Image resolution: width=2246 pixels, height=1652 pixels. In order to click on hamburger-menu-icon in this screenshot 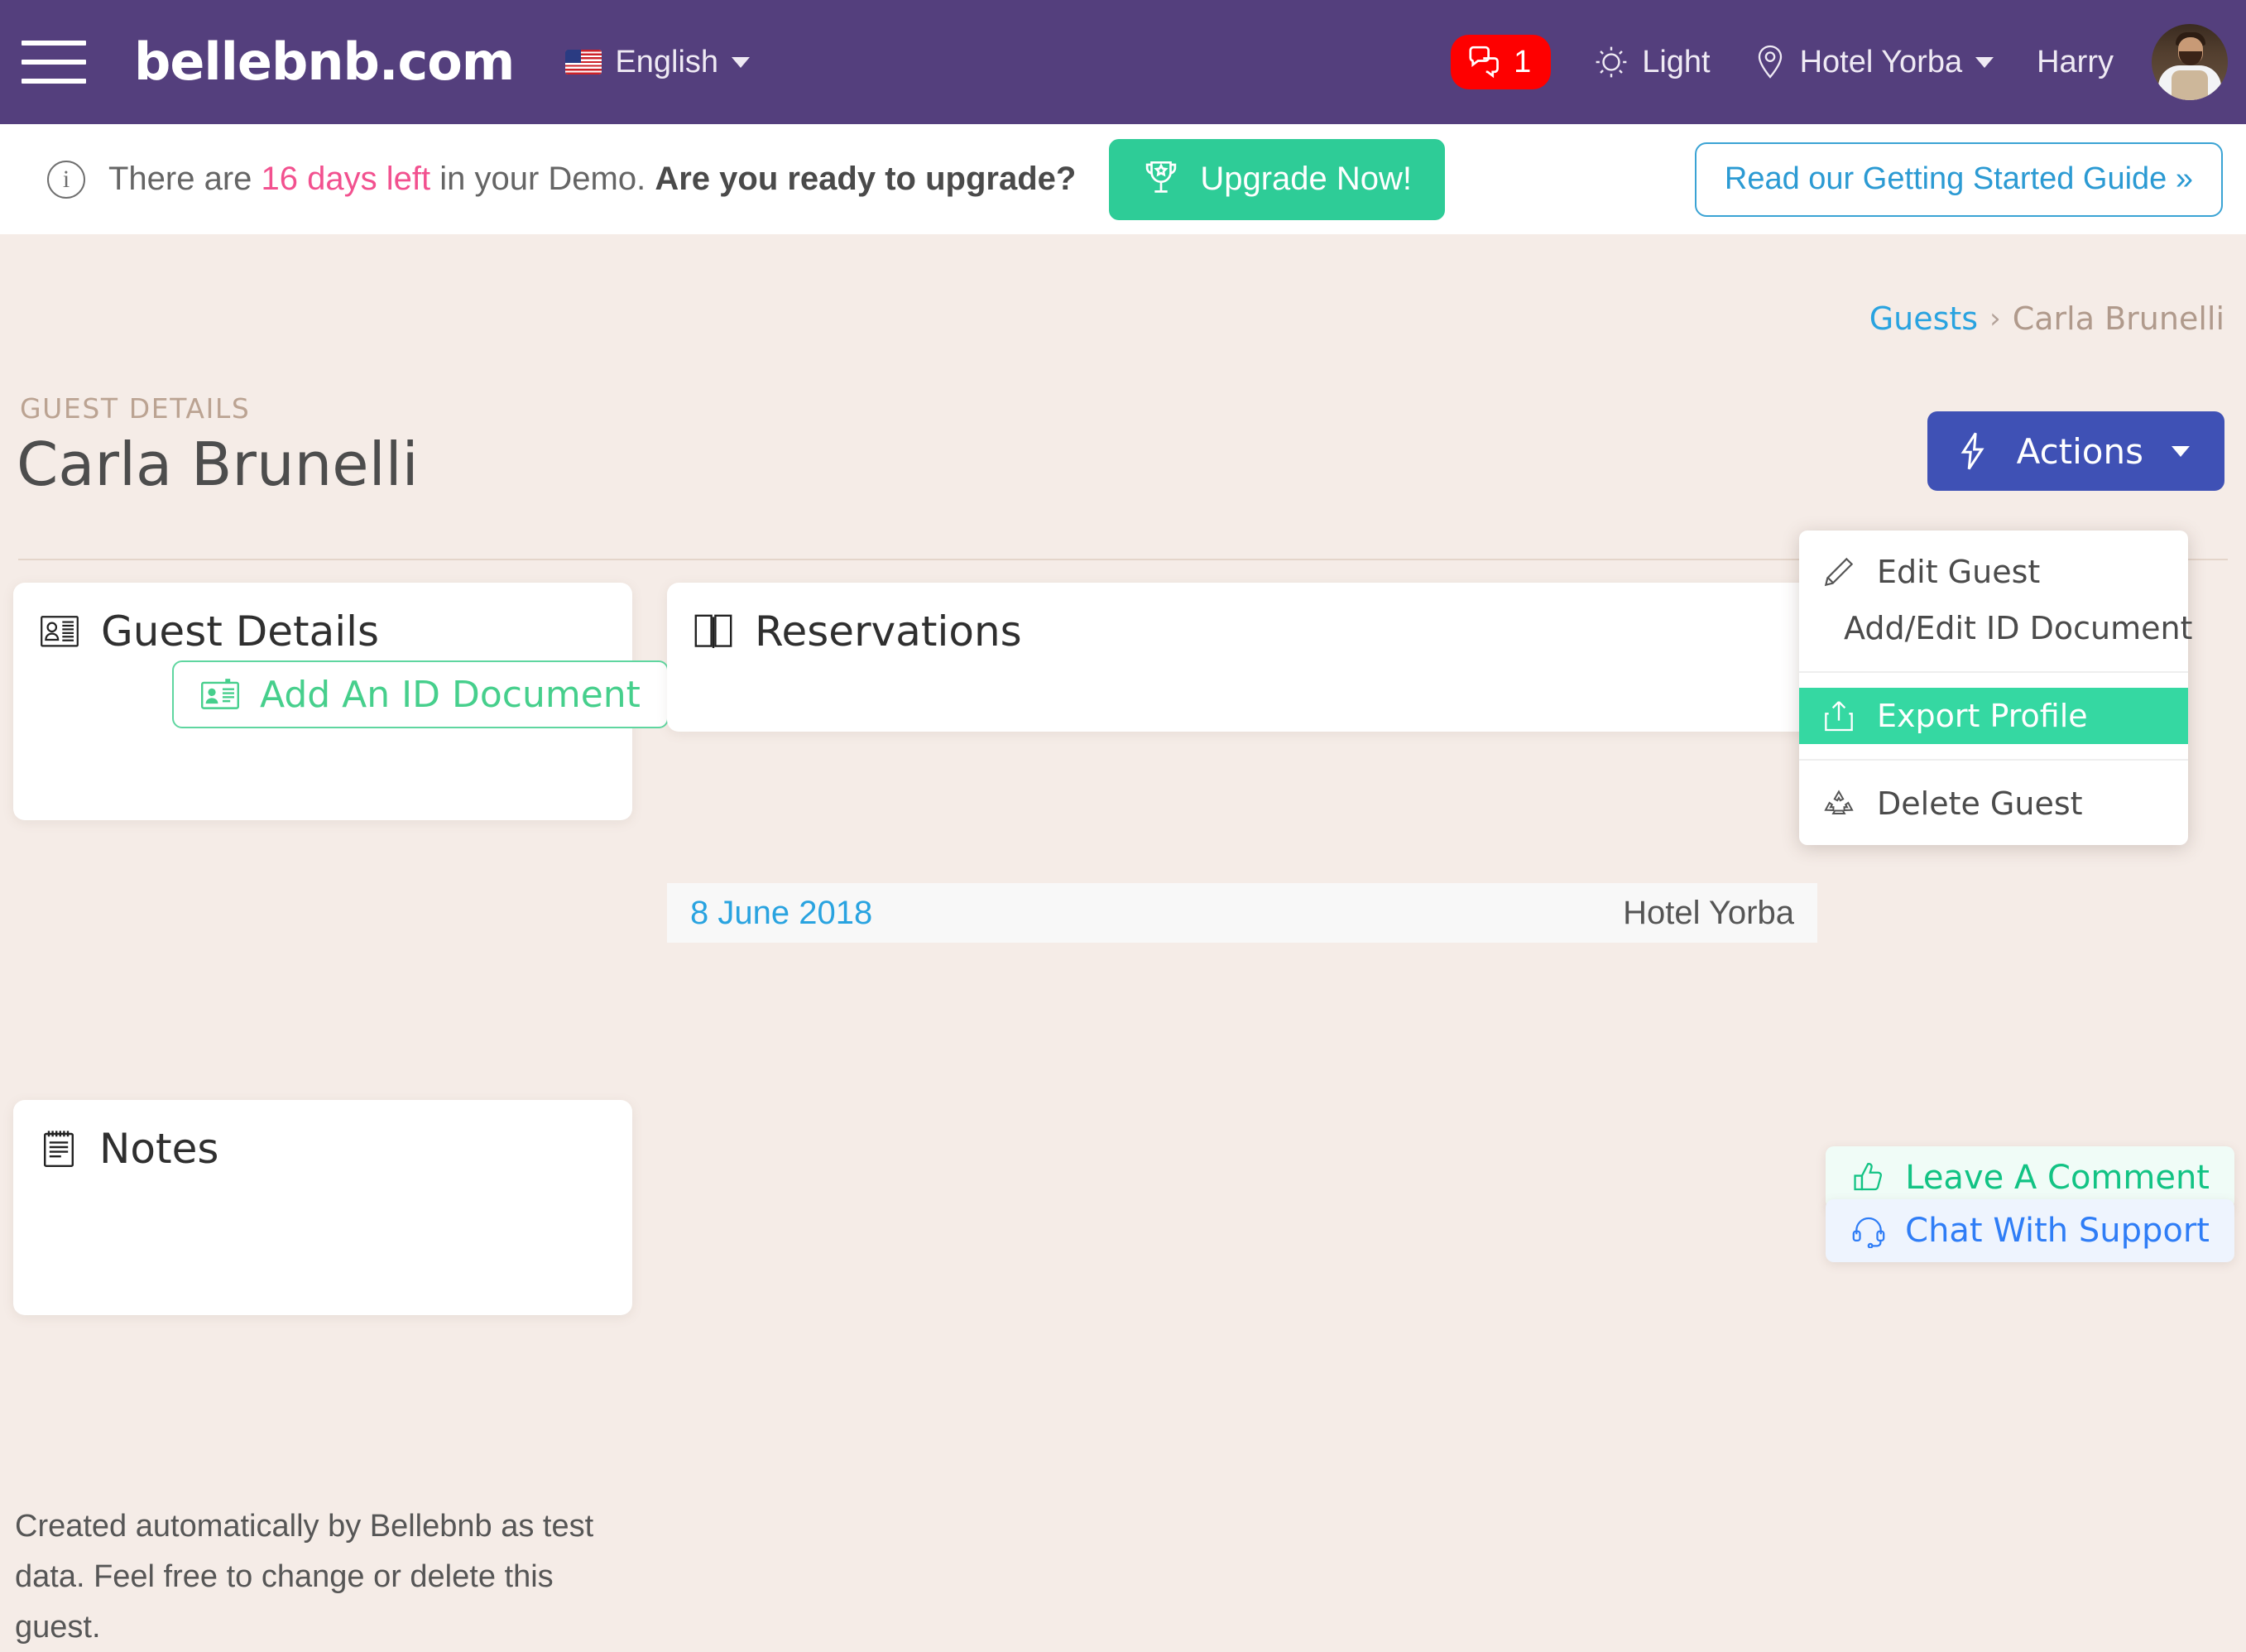, I will do `click(55, 62)`.